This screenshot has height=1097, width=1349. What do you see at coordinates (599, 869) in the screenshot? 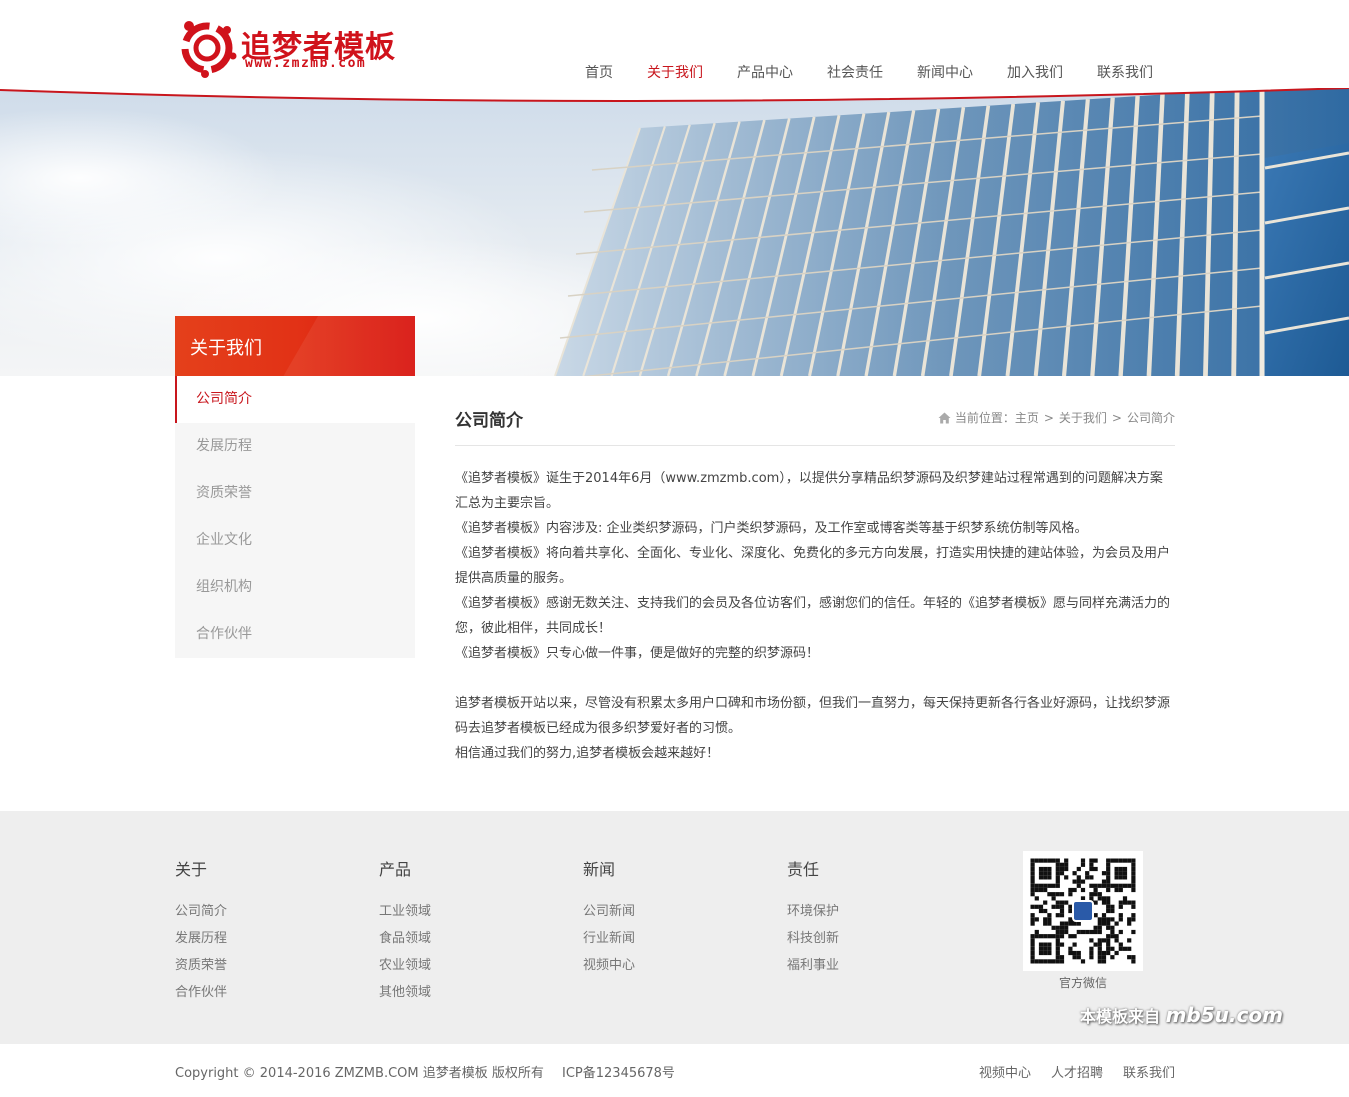
I see `footer-column-title: 新闻` at bounding box center [599, 869].